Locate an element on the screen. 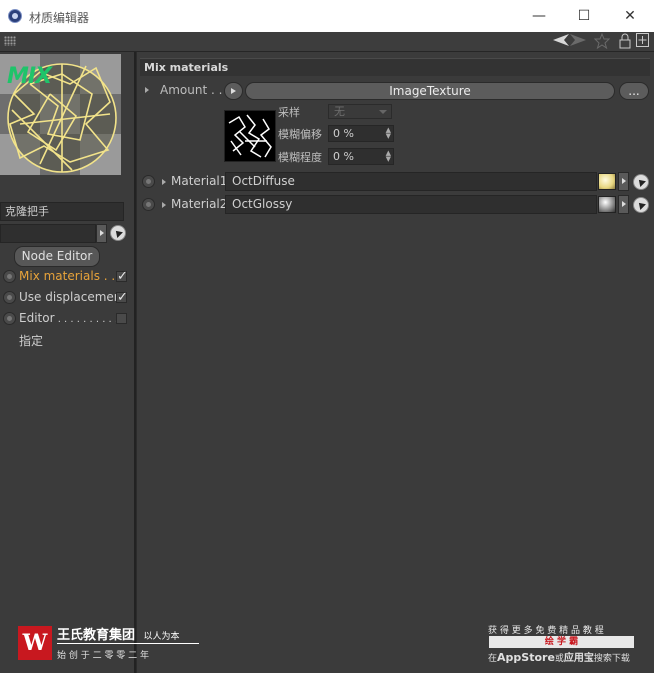 This screenshot has width=654, height=673. material2-label: Material2 is located at coordinates (199, 204).